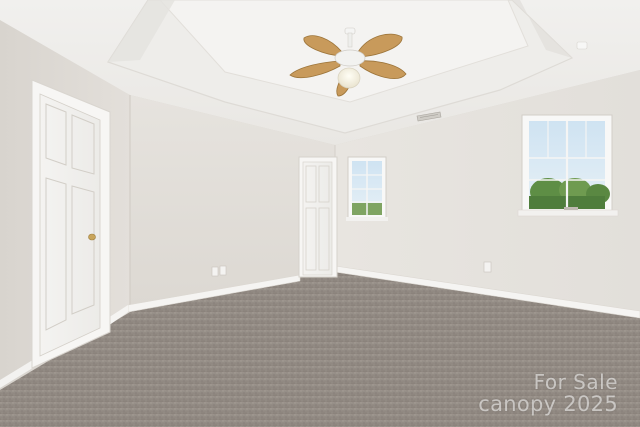 The image size is (640, 427). What do you see at coordinates (70, 225) in the screenshot?
I see `left-door` at bounding box center [70, 225].